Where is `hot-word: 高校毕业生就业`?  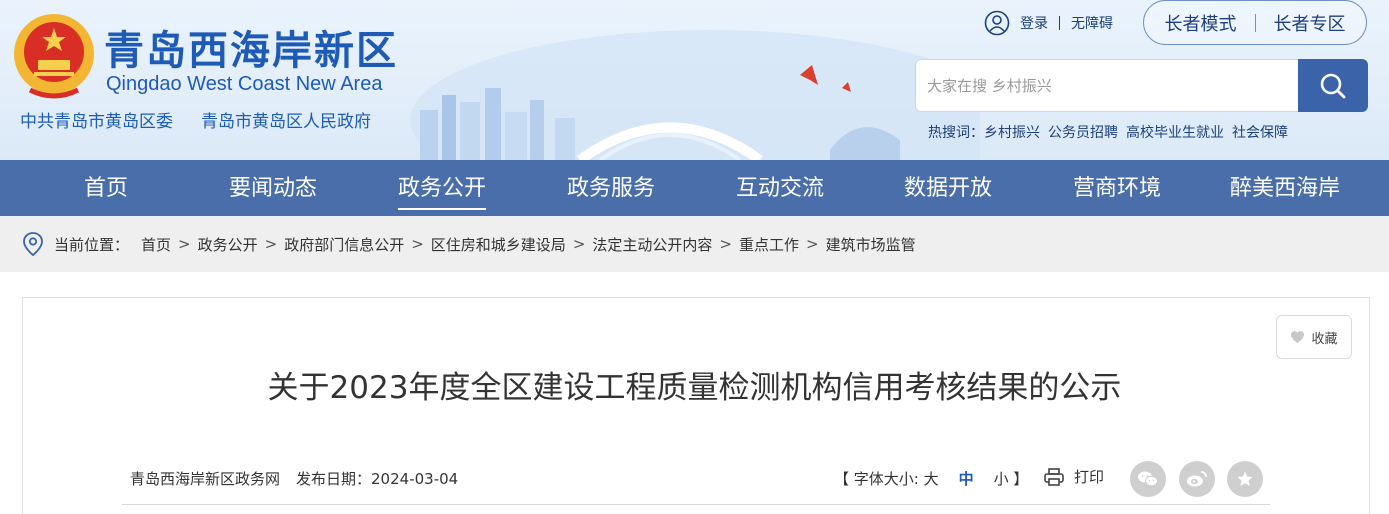
hot-word: 高校毕业生就业 is located at coordinates (1175, 133).